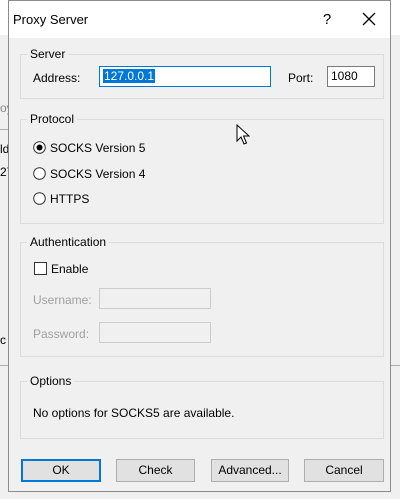 The height and width of the screenshot is (499, 400). I want to click on password-input, so click(155, 332).